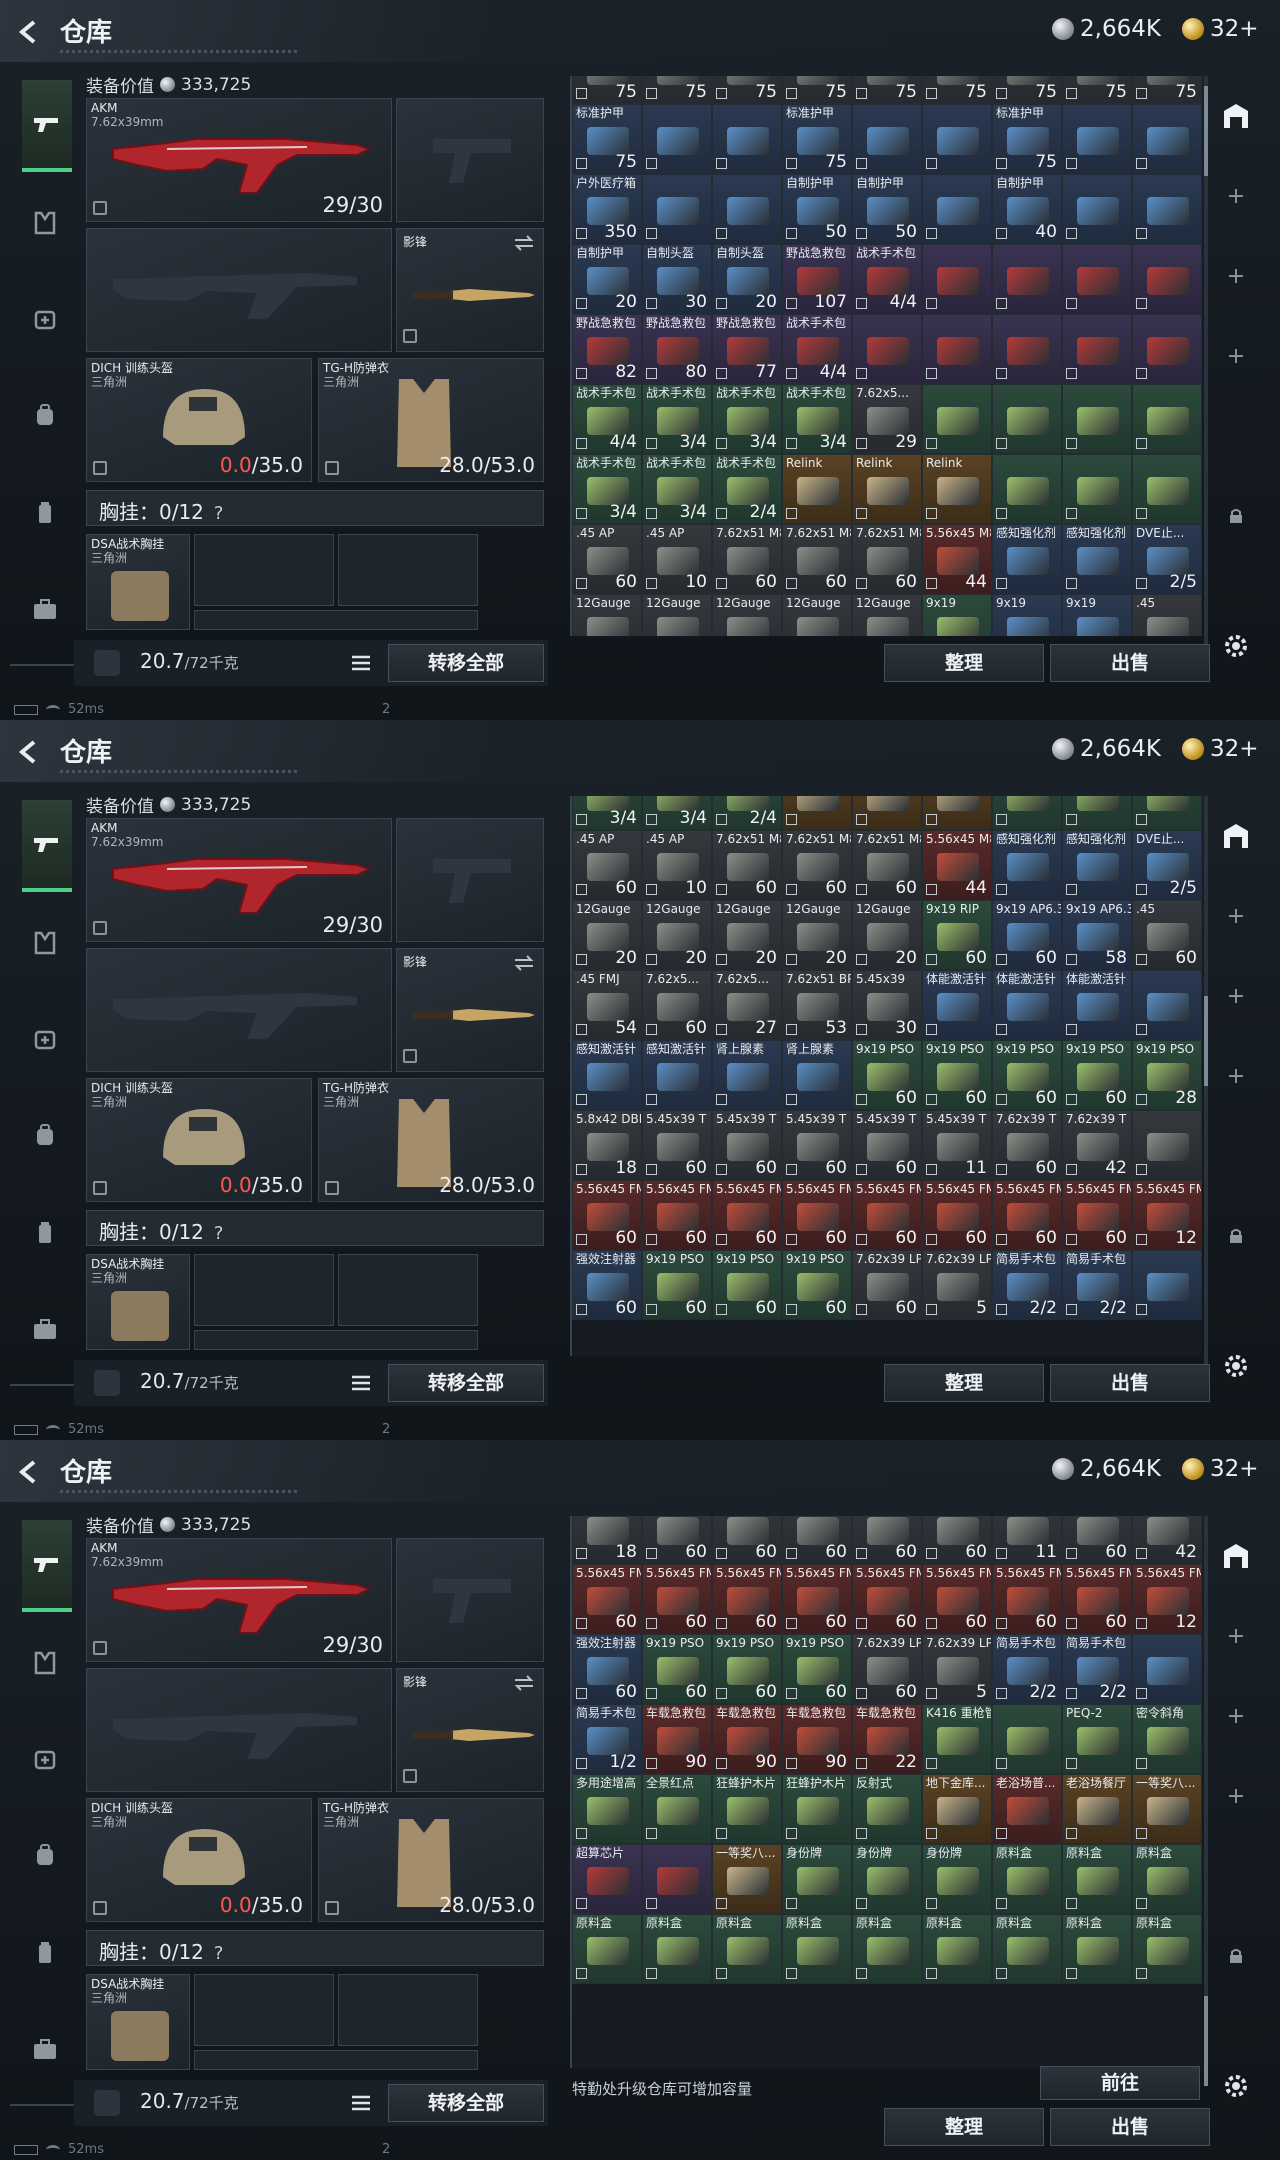  I want to click on storage-item-cell: 7.62x39 T 60, so click(1027, 1145).